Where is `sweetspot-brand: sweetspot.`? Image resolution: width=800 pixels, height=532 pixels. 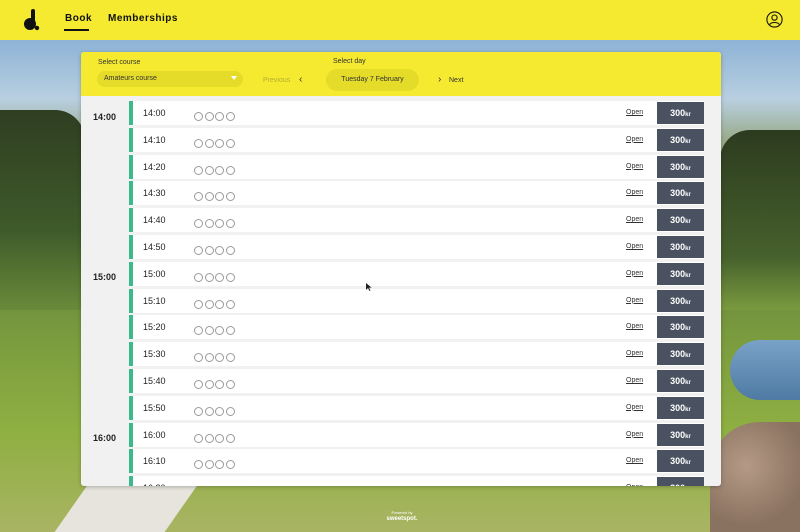 sweetspot-brand: sweetspot. is located at coordinates (402, 519).